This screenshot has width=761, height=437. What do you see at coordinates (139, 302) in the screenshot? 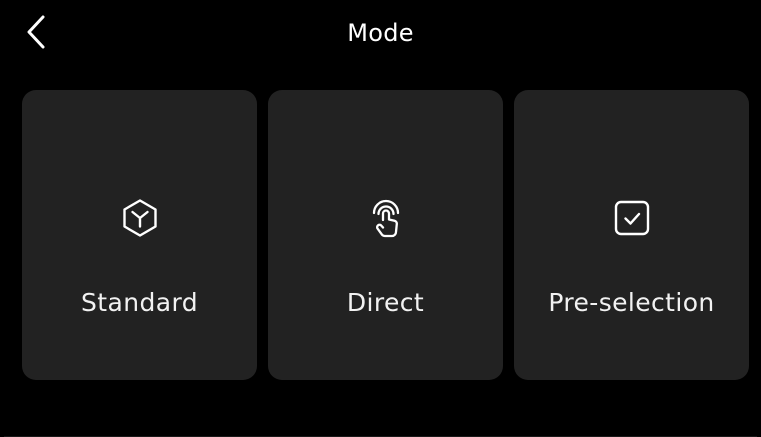
I see `mode-label-standard: Standard` at bounding box center [139, 302].